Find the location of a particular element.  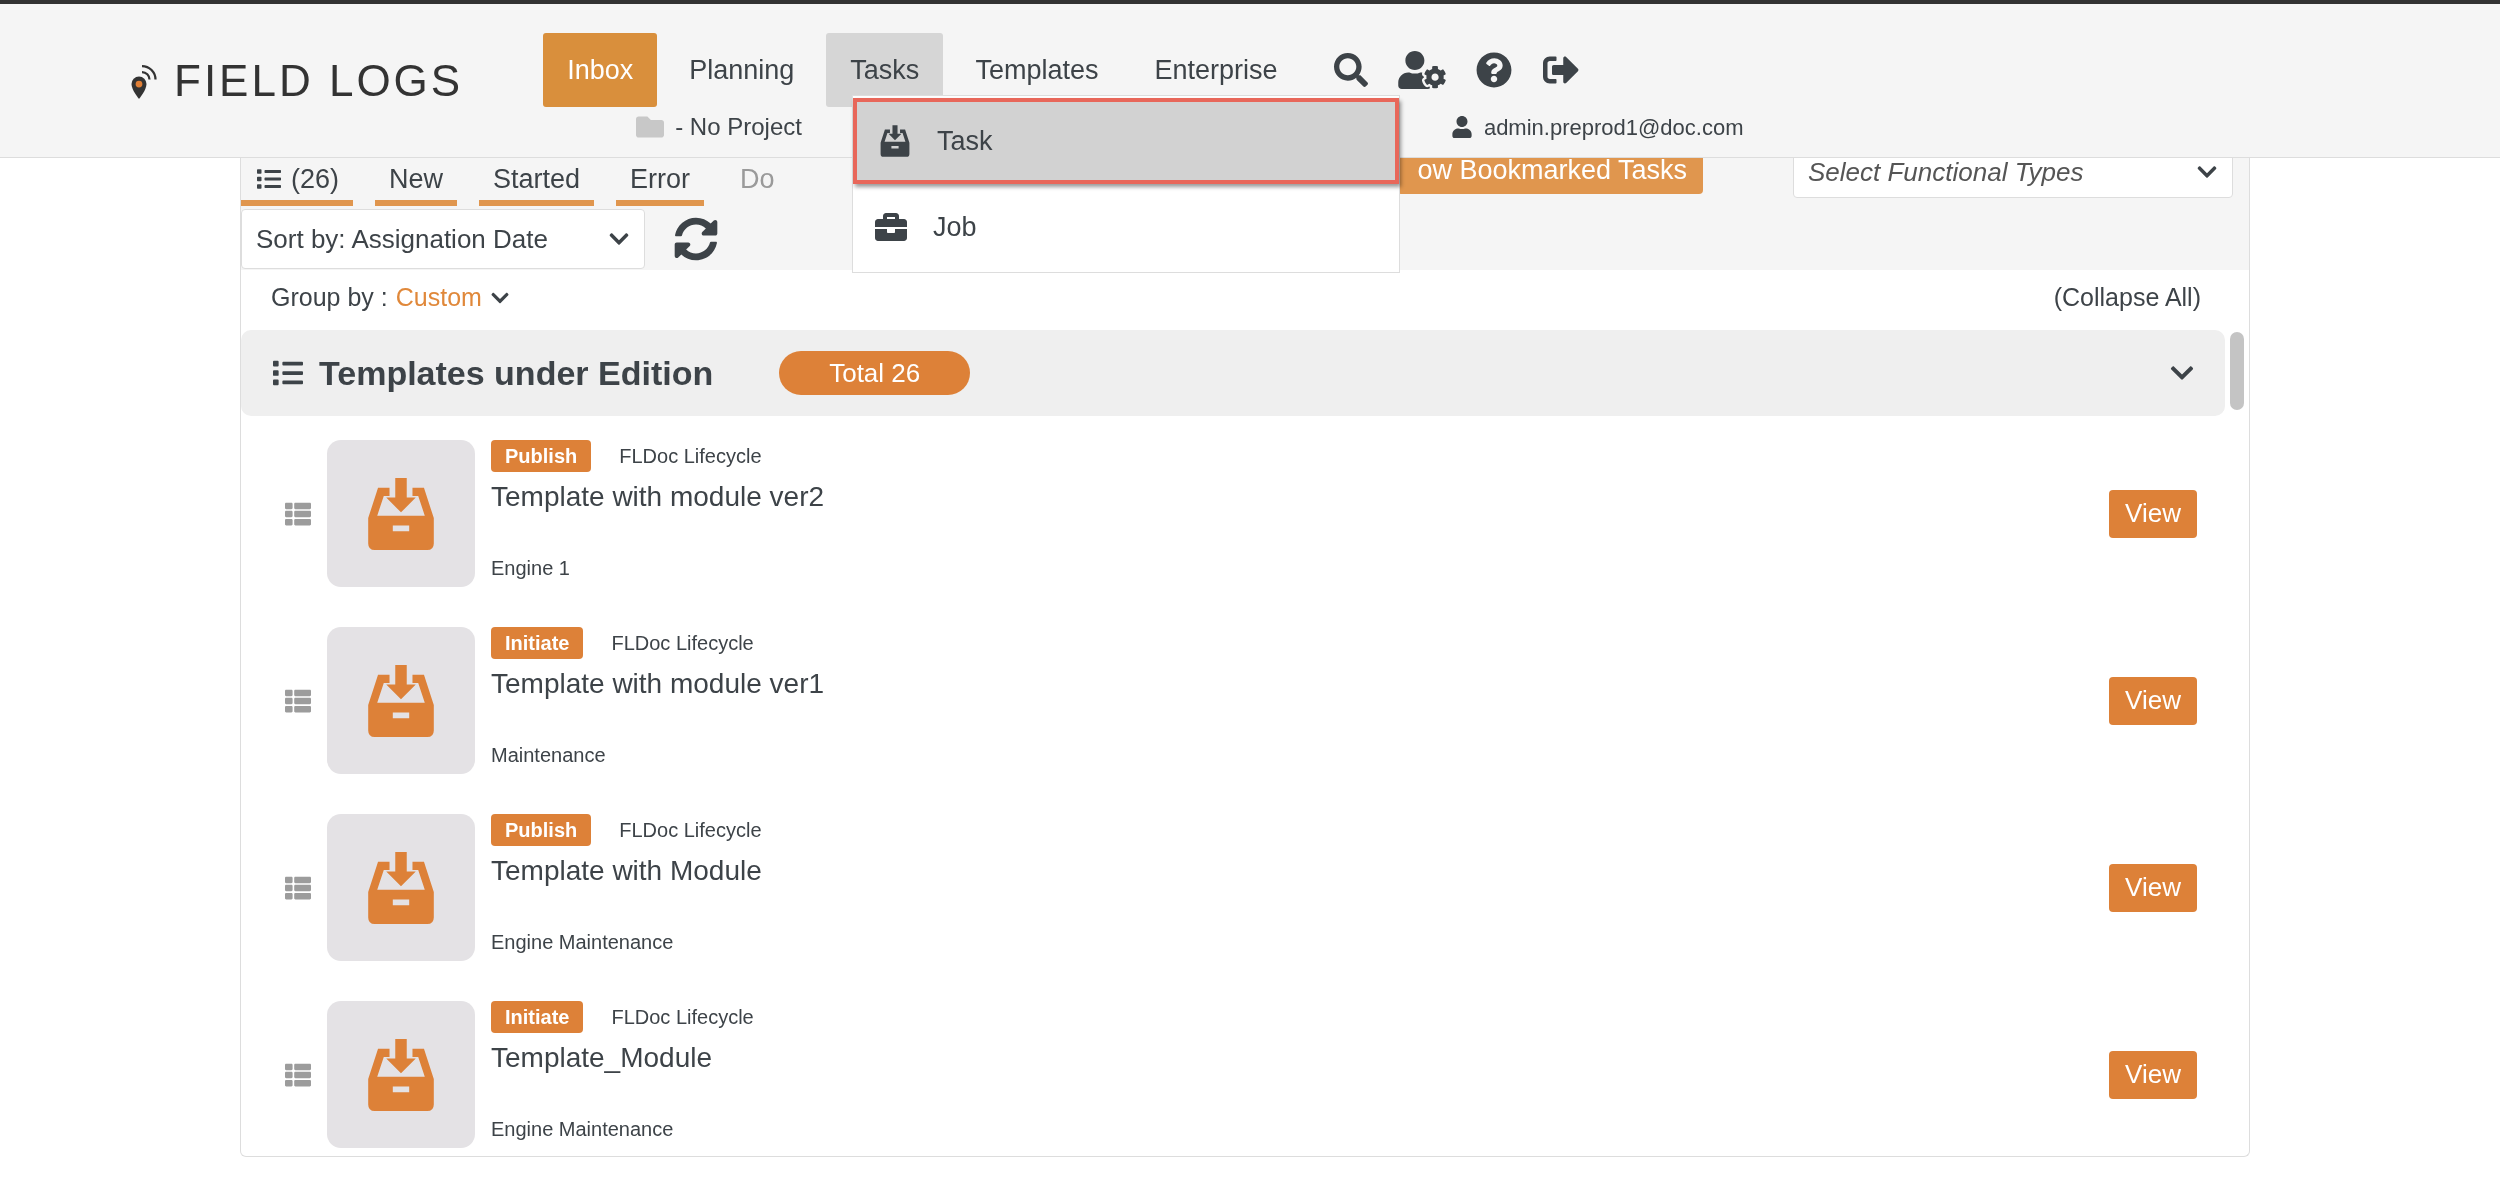

user-email: admin.preprod1@doc.com is located at coordinates (1613, 127).